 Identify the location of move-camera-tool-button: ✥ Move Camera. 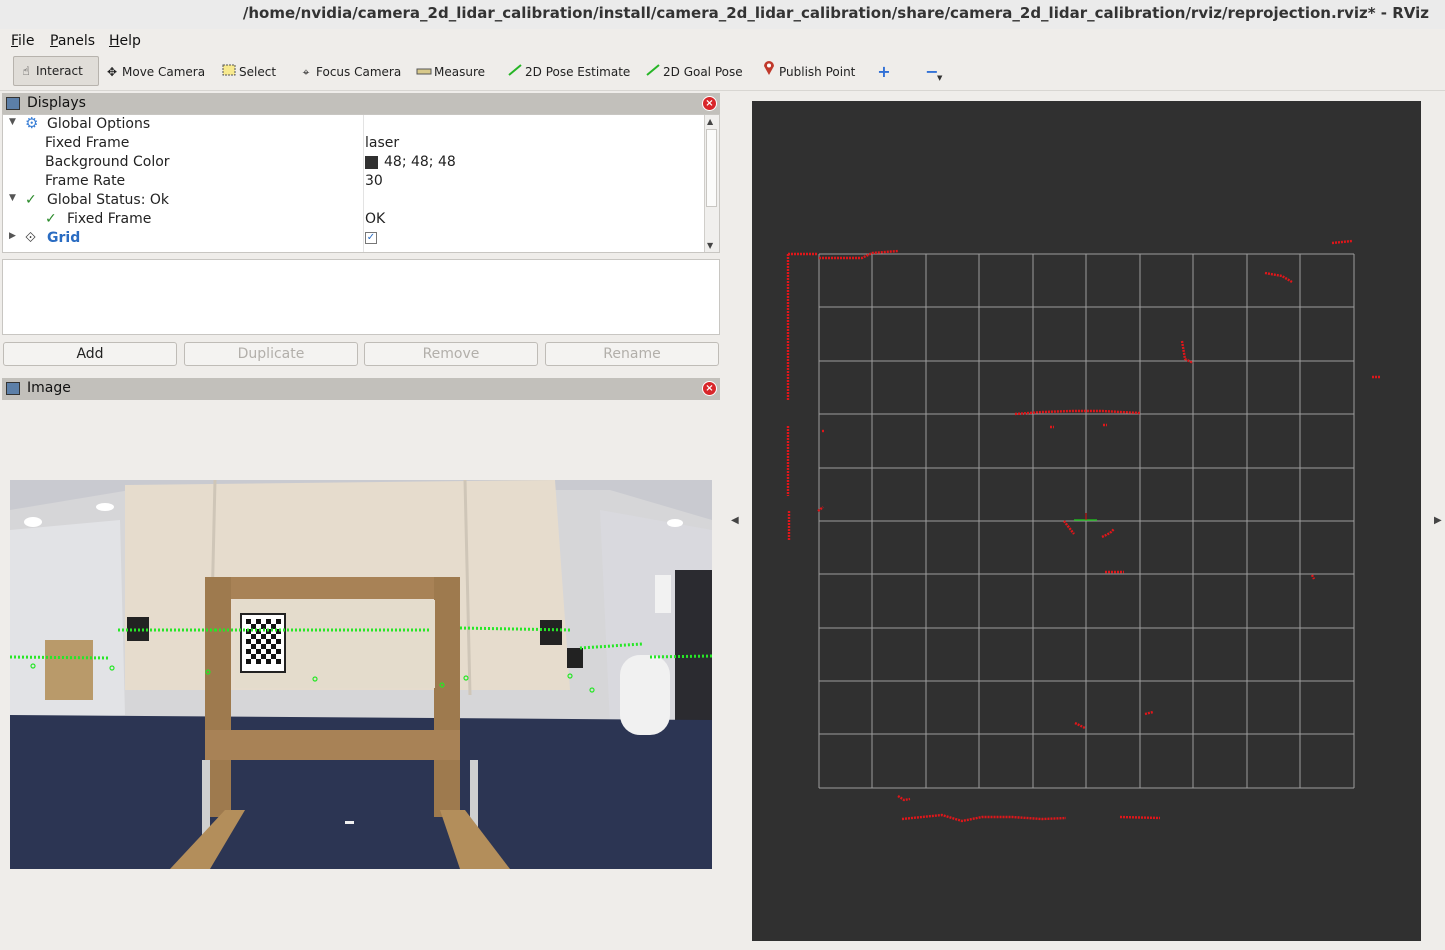
(155, 72).